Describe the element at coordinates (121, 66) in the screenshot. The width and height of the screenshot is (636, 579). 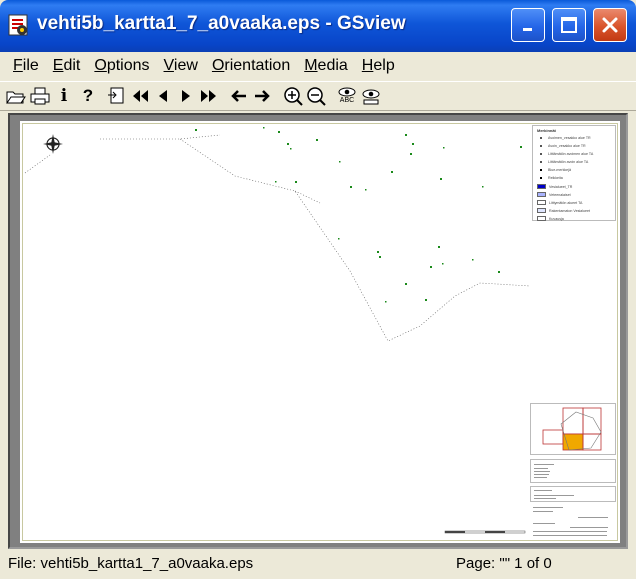
I see `menu-options: Options` at that location.